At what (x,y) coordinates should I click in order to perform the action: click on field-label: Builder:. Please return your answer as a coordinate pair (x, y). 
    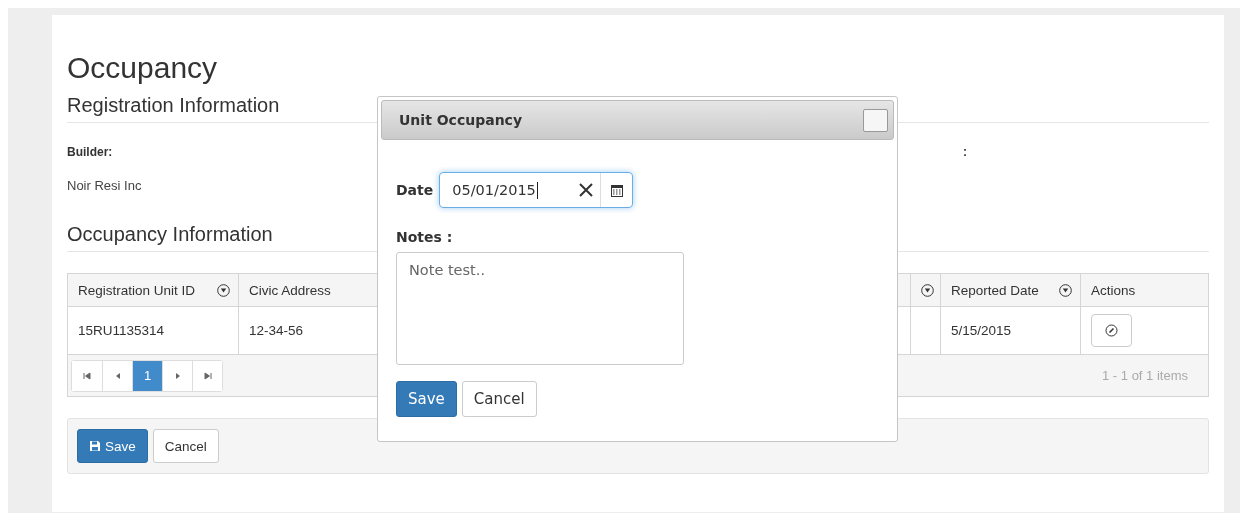
    Looking at the image, I should click on (90, 152).